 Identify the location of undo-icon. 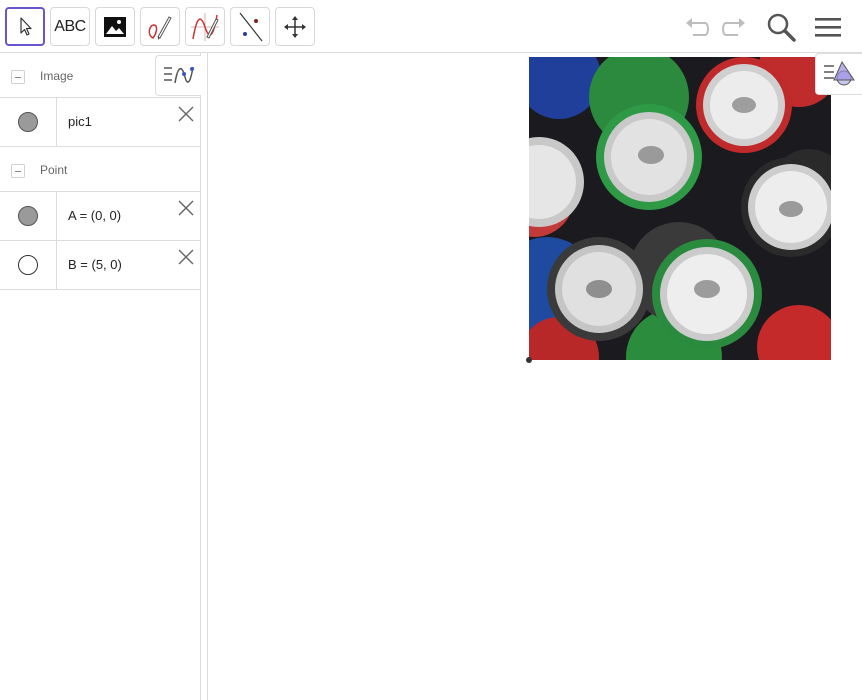
(697, 27).